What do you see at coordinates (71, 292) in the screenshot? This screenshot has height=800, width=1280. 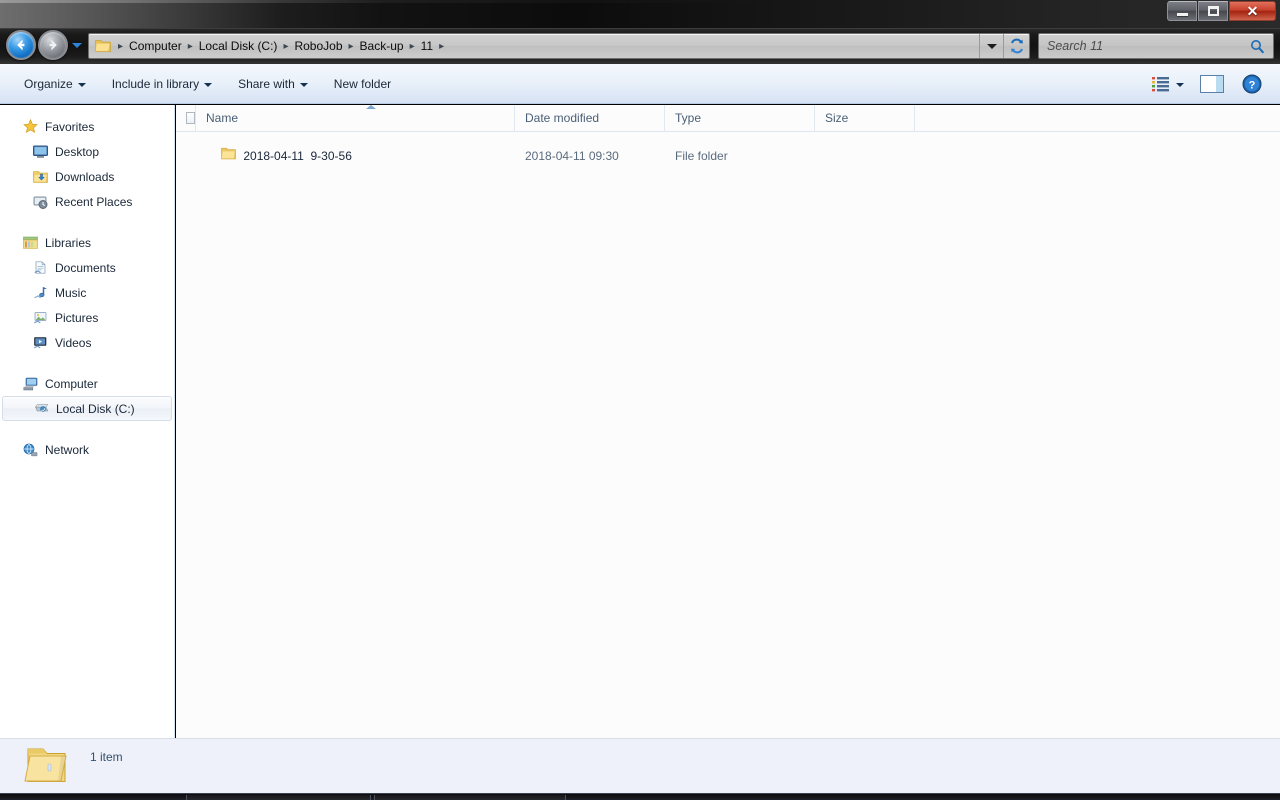 I see `sidebar-label-music: Music` at bounding box center [71, 292].